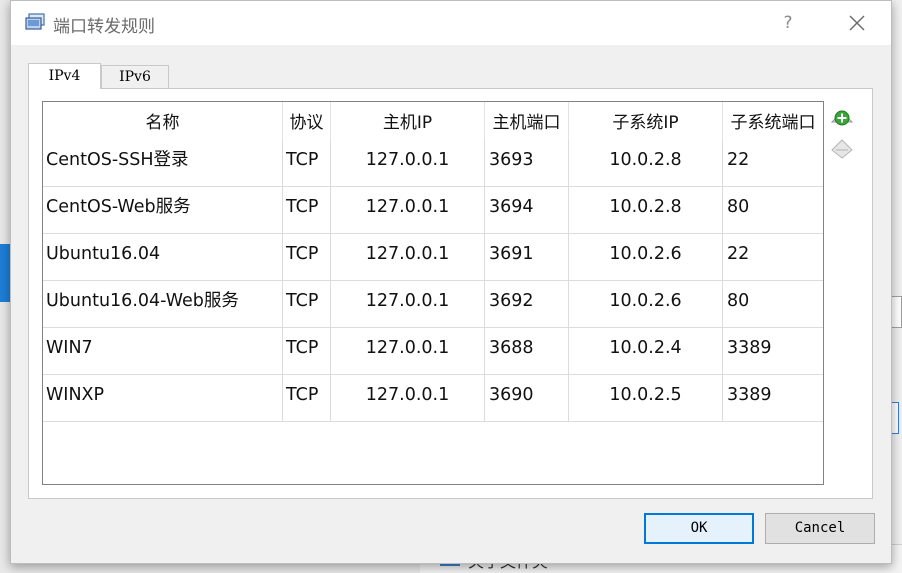  Describe the element at coordinates (307, 122) in the screenshot. I see `column-header-protocol: 协议` at that location.